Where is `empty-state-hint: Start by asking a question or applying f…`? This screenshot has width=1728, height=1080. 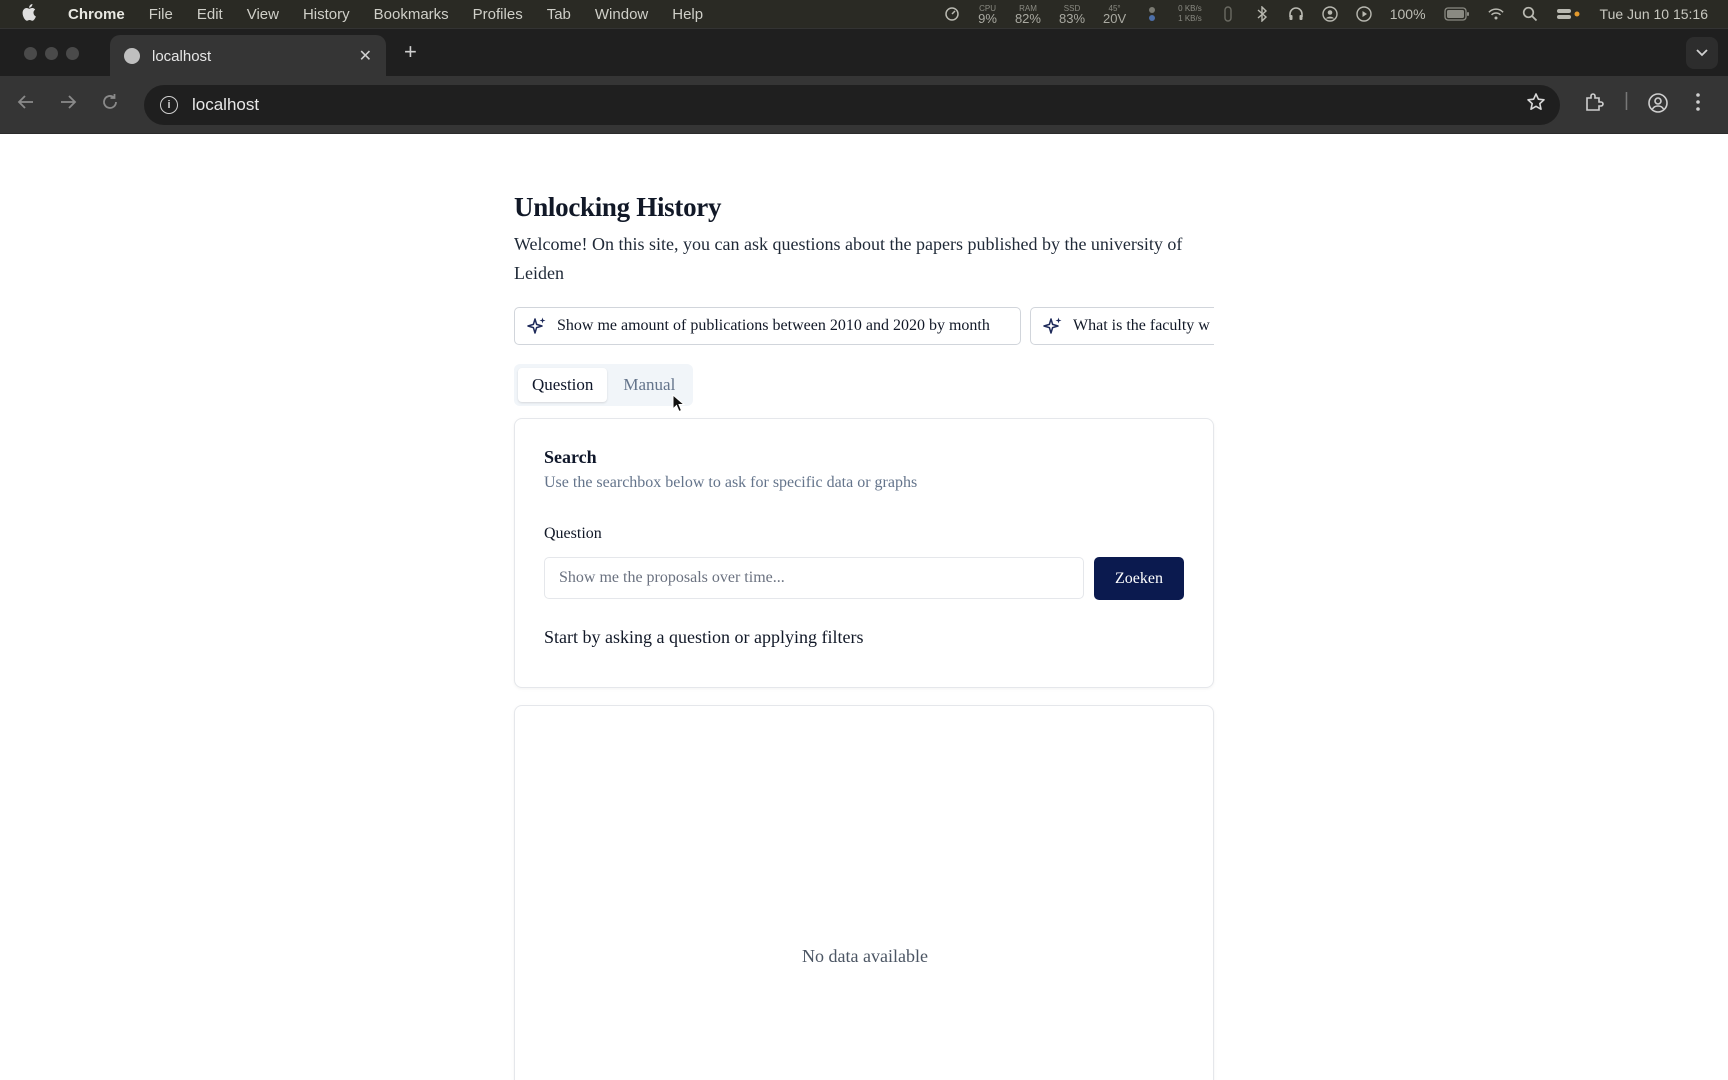
empty-state-hint: Start by asking a question or applying f… is located at coordinates (704, 637).